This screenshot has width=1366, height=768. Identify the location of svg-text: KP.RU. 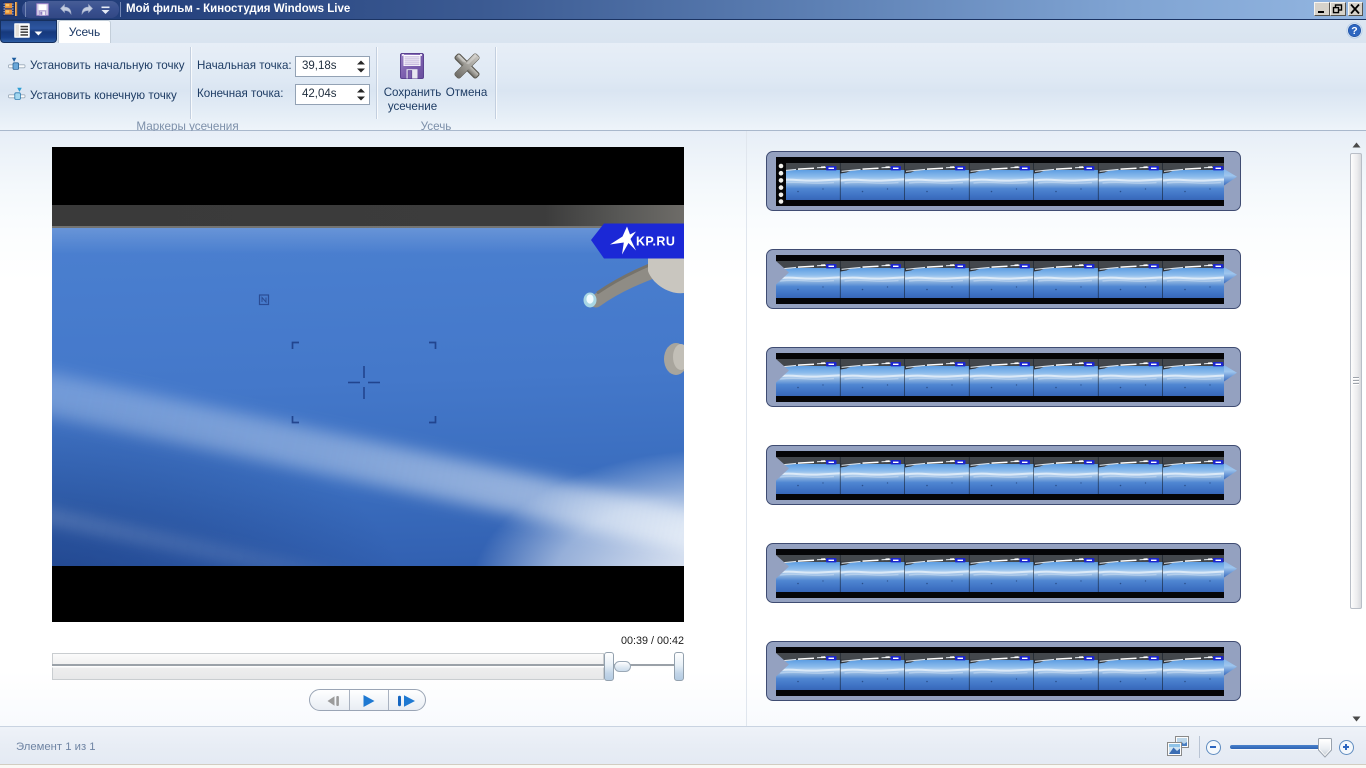
(655, 242).